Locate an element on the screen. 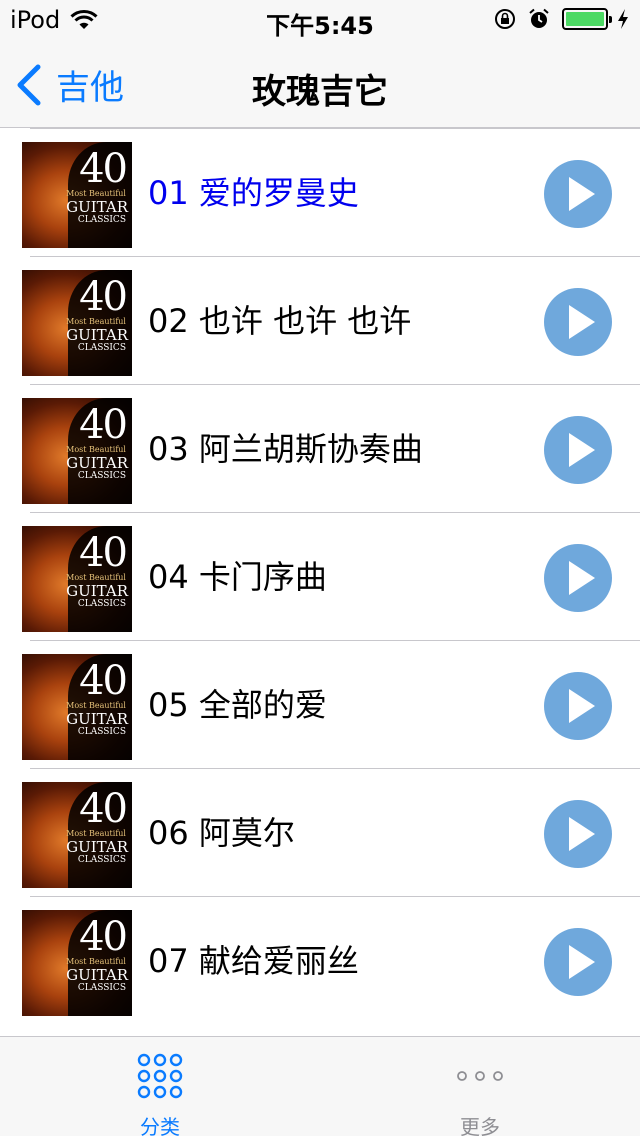 The height and width of the screenshot is (1136, 640). grid-icon is located at coordinates (160, 1076).